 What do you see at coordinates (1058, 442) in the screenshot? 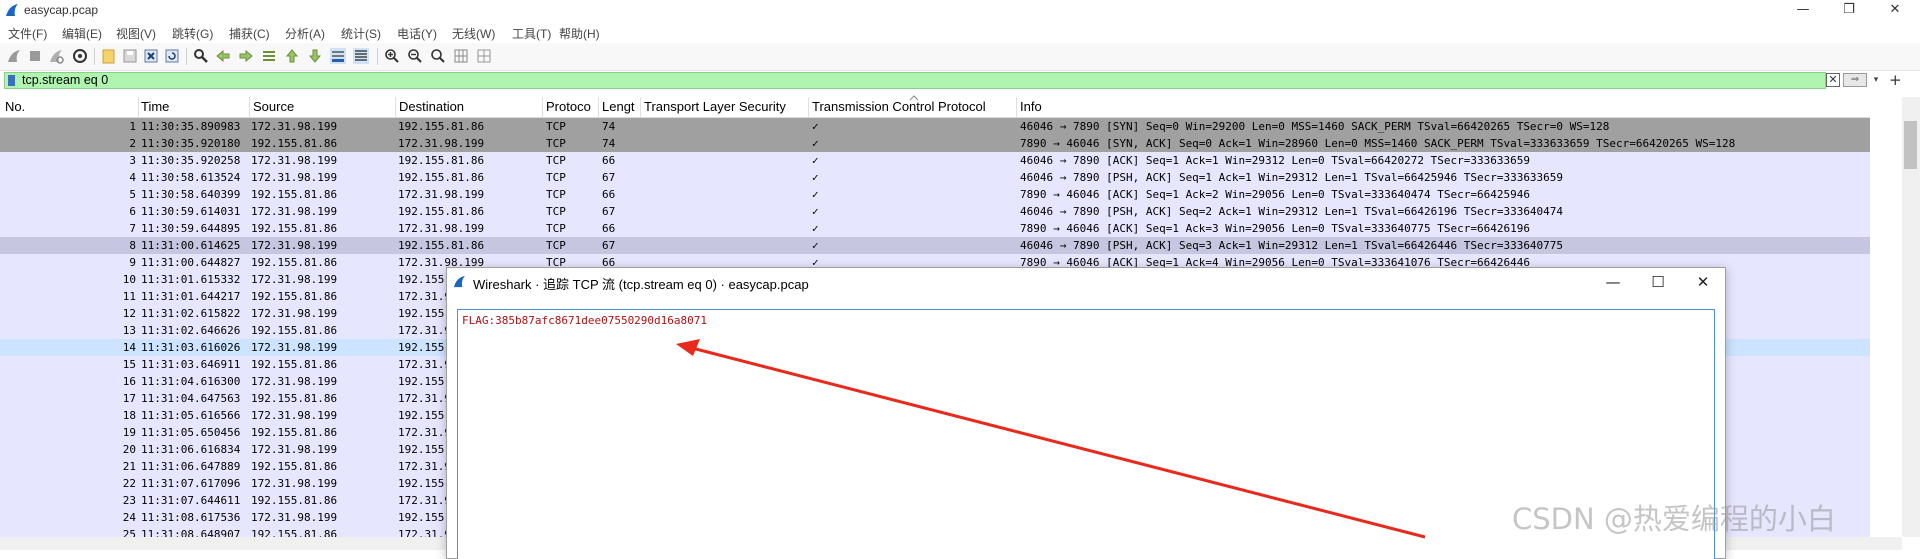
I see `arrow-shaft` at bounding box center [1058, 442].